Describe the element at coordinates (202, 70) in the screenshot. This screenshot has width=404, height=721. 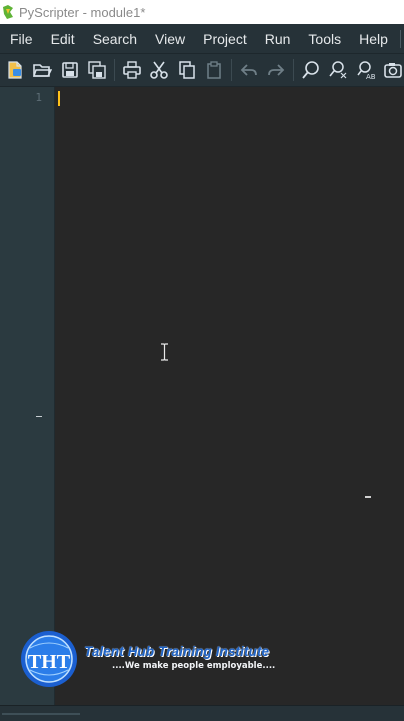
I see `main-toolbar: AB` at that location.